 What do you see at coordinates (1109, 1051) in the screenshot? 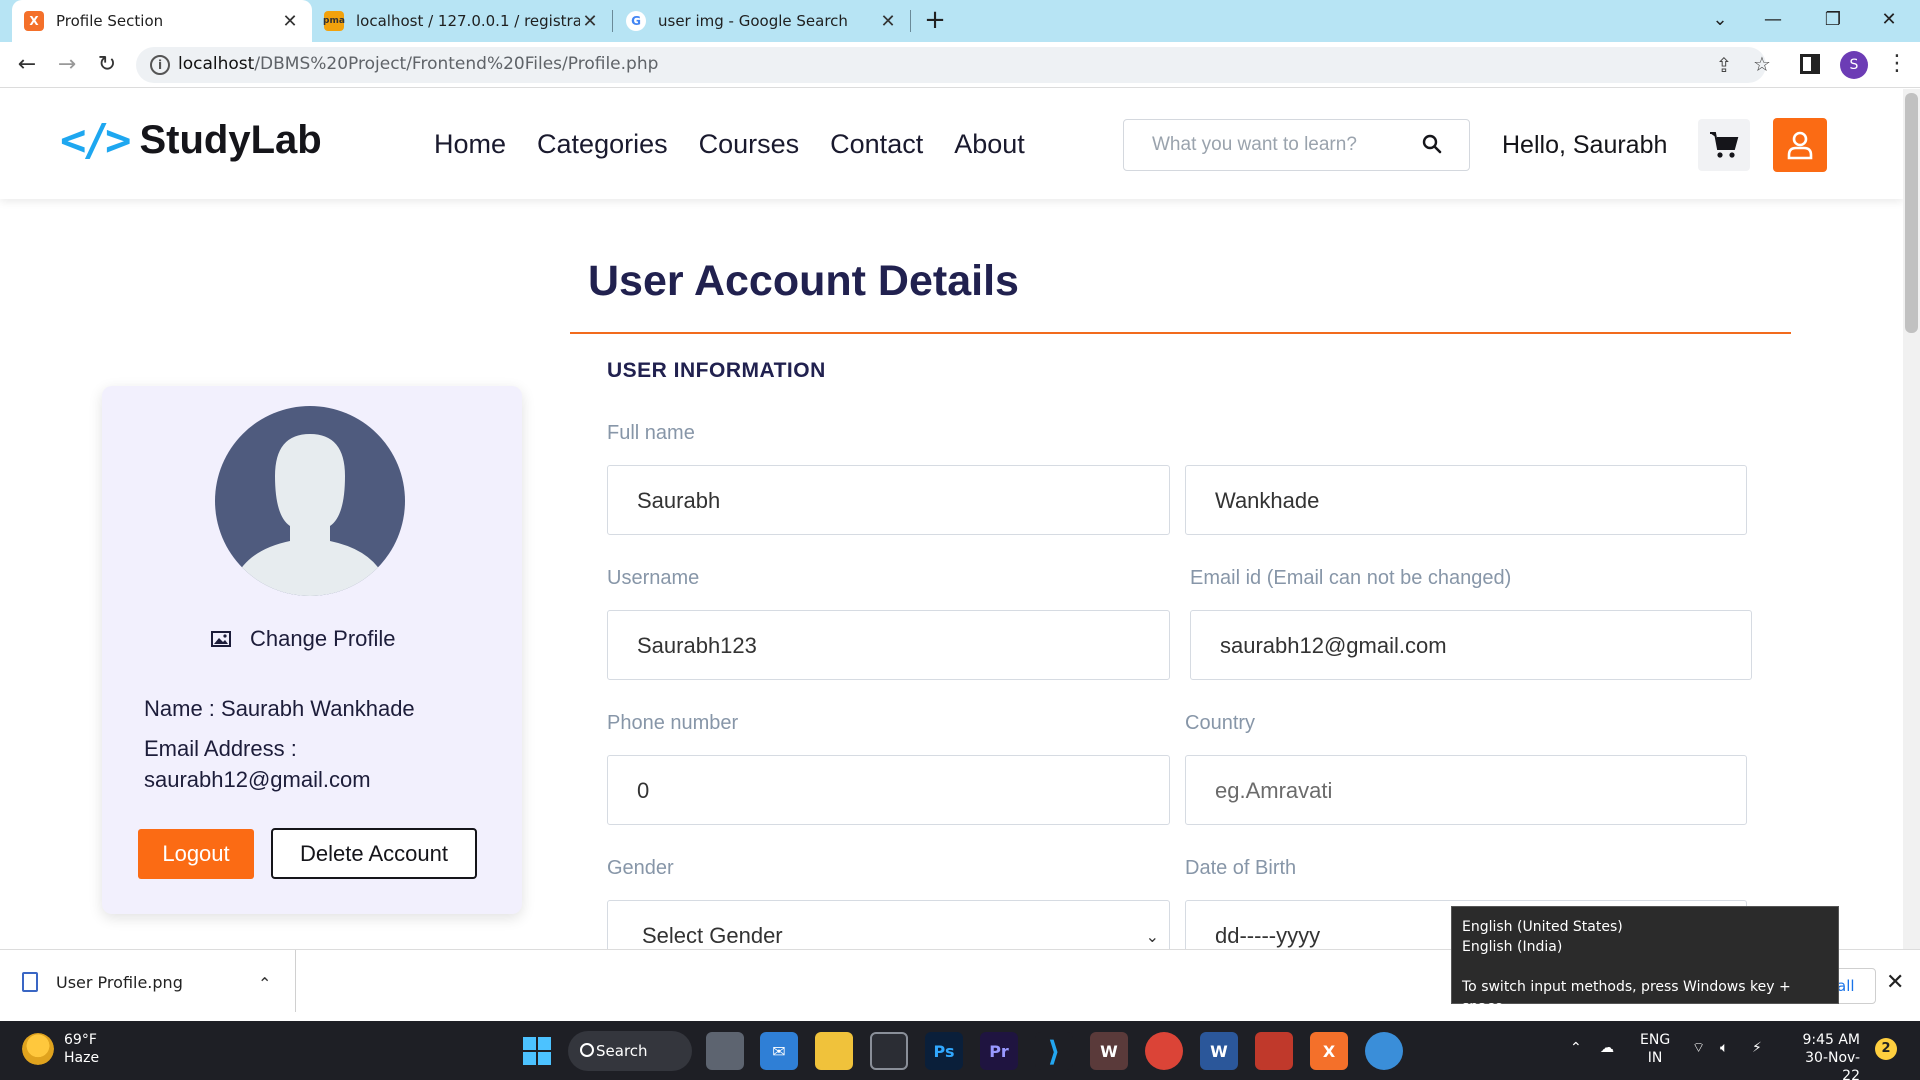
I see `wamp-icon: W` at bounding box center [1109, 1051].